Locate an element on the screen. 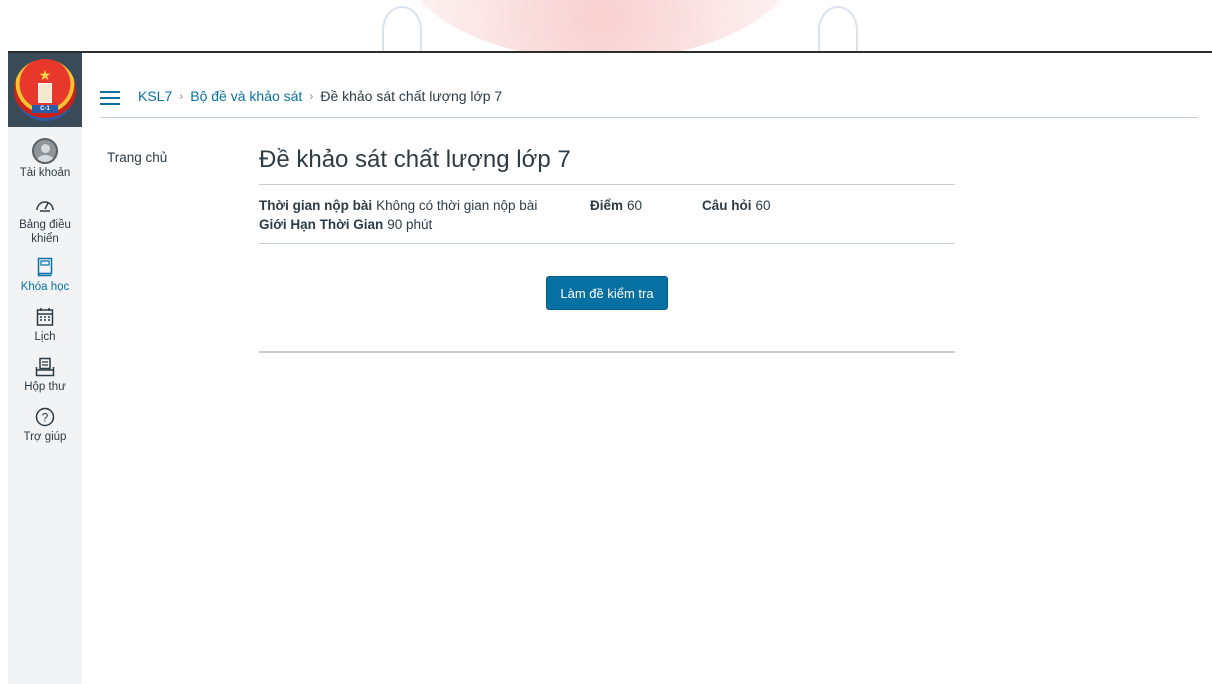  watermark-emblem is located at coordinates (610, 26).